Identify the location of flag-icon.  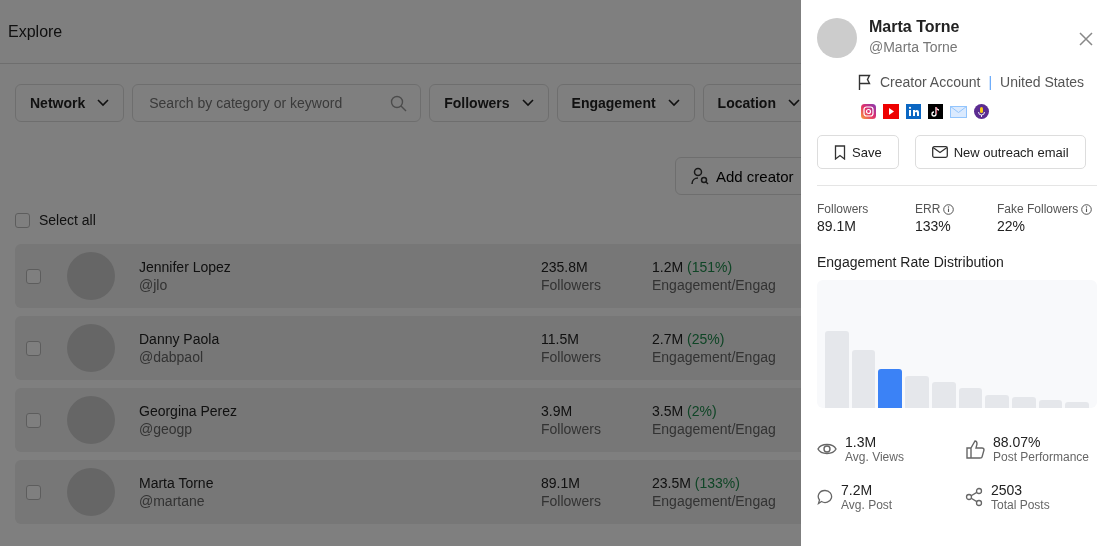
(865, 82).